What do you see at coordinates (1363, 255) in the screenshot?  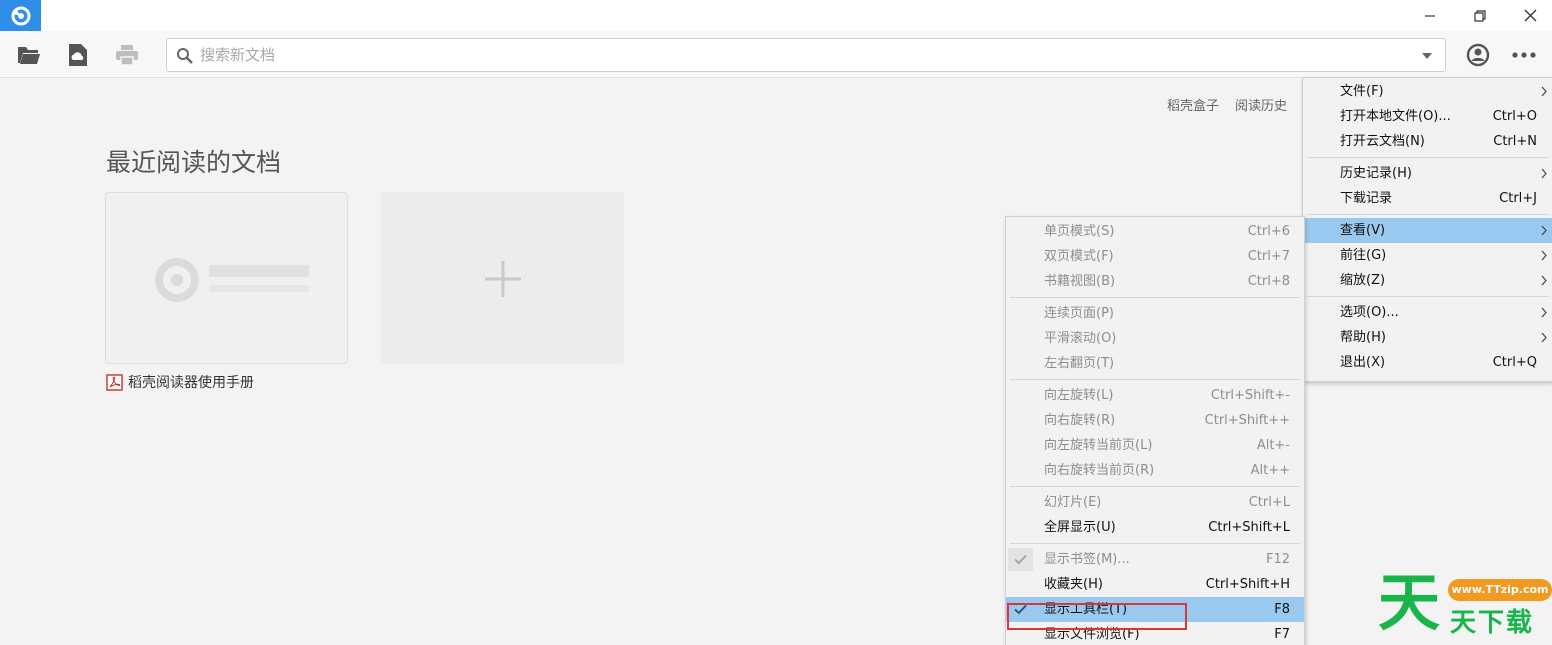 I see `menu-item-label: 前往(G)` at bounding box center [1363, 255].